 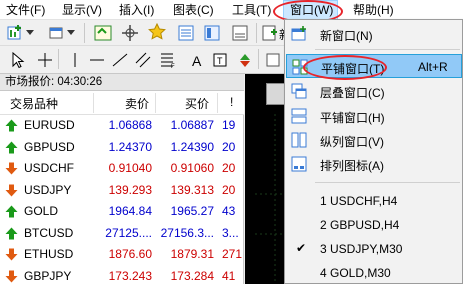 What do you see at coordinates (299, 164) in the screenshot?
I see `arrange-icons-icon` at bounding box center [299, 164].